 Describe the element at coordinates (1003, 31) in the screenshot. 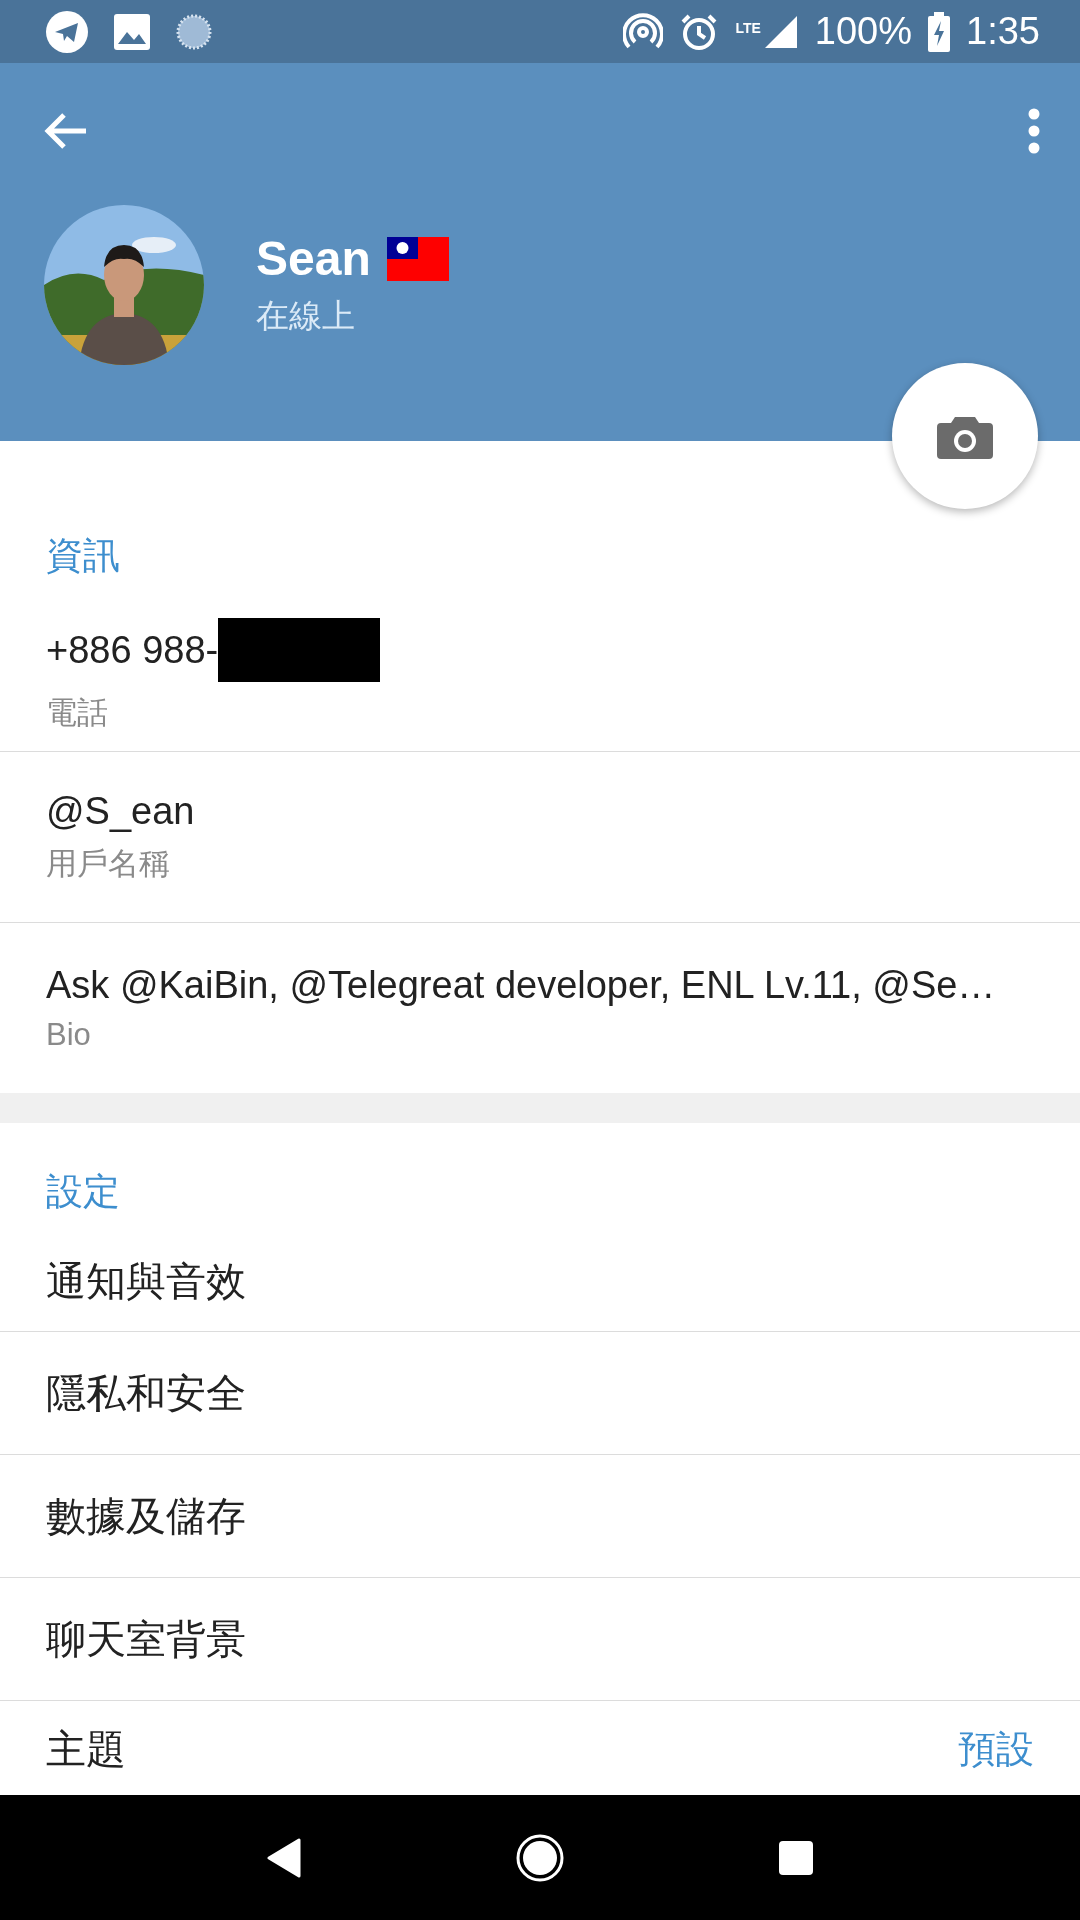

I see `clock: 1:35` at that location.